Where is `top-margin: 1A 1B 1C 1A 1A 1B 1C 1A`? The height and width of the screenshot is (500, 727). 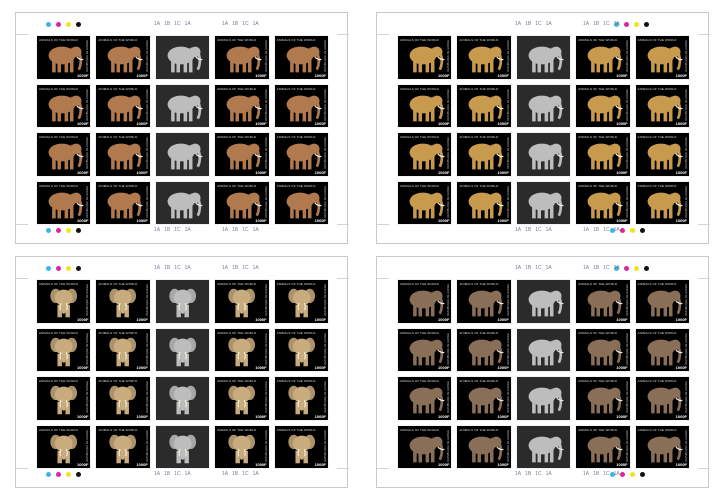
top-margin: 1A 1B 1C 1A 1A 1B 1C 1A is located at coordinates (542, 26).